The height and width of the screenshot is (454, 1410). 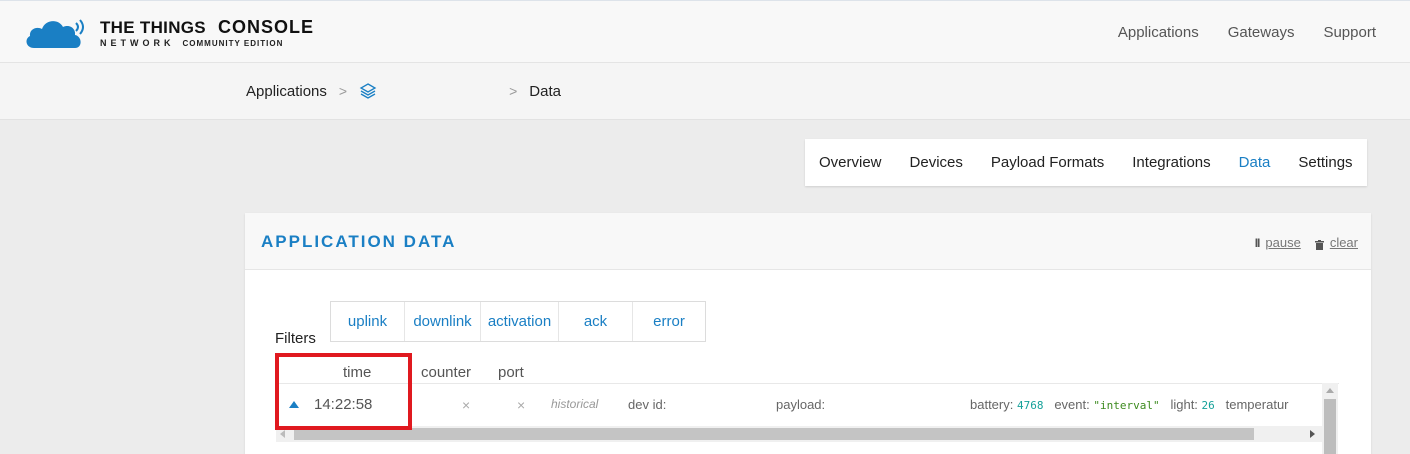 What do you see at coordinates (801, 404) in the screenshot?
I see `row-payload-label: payload:` at bounding box center [801, 404].